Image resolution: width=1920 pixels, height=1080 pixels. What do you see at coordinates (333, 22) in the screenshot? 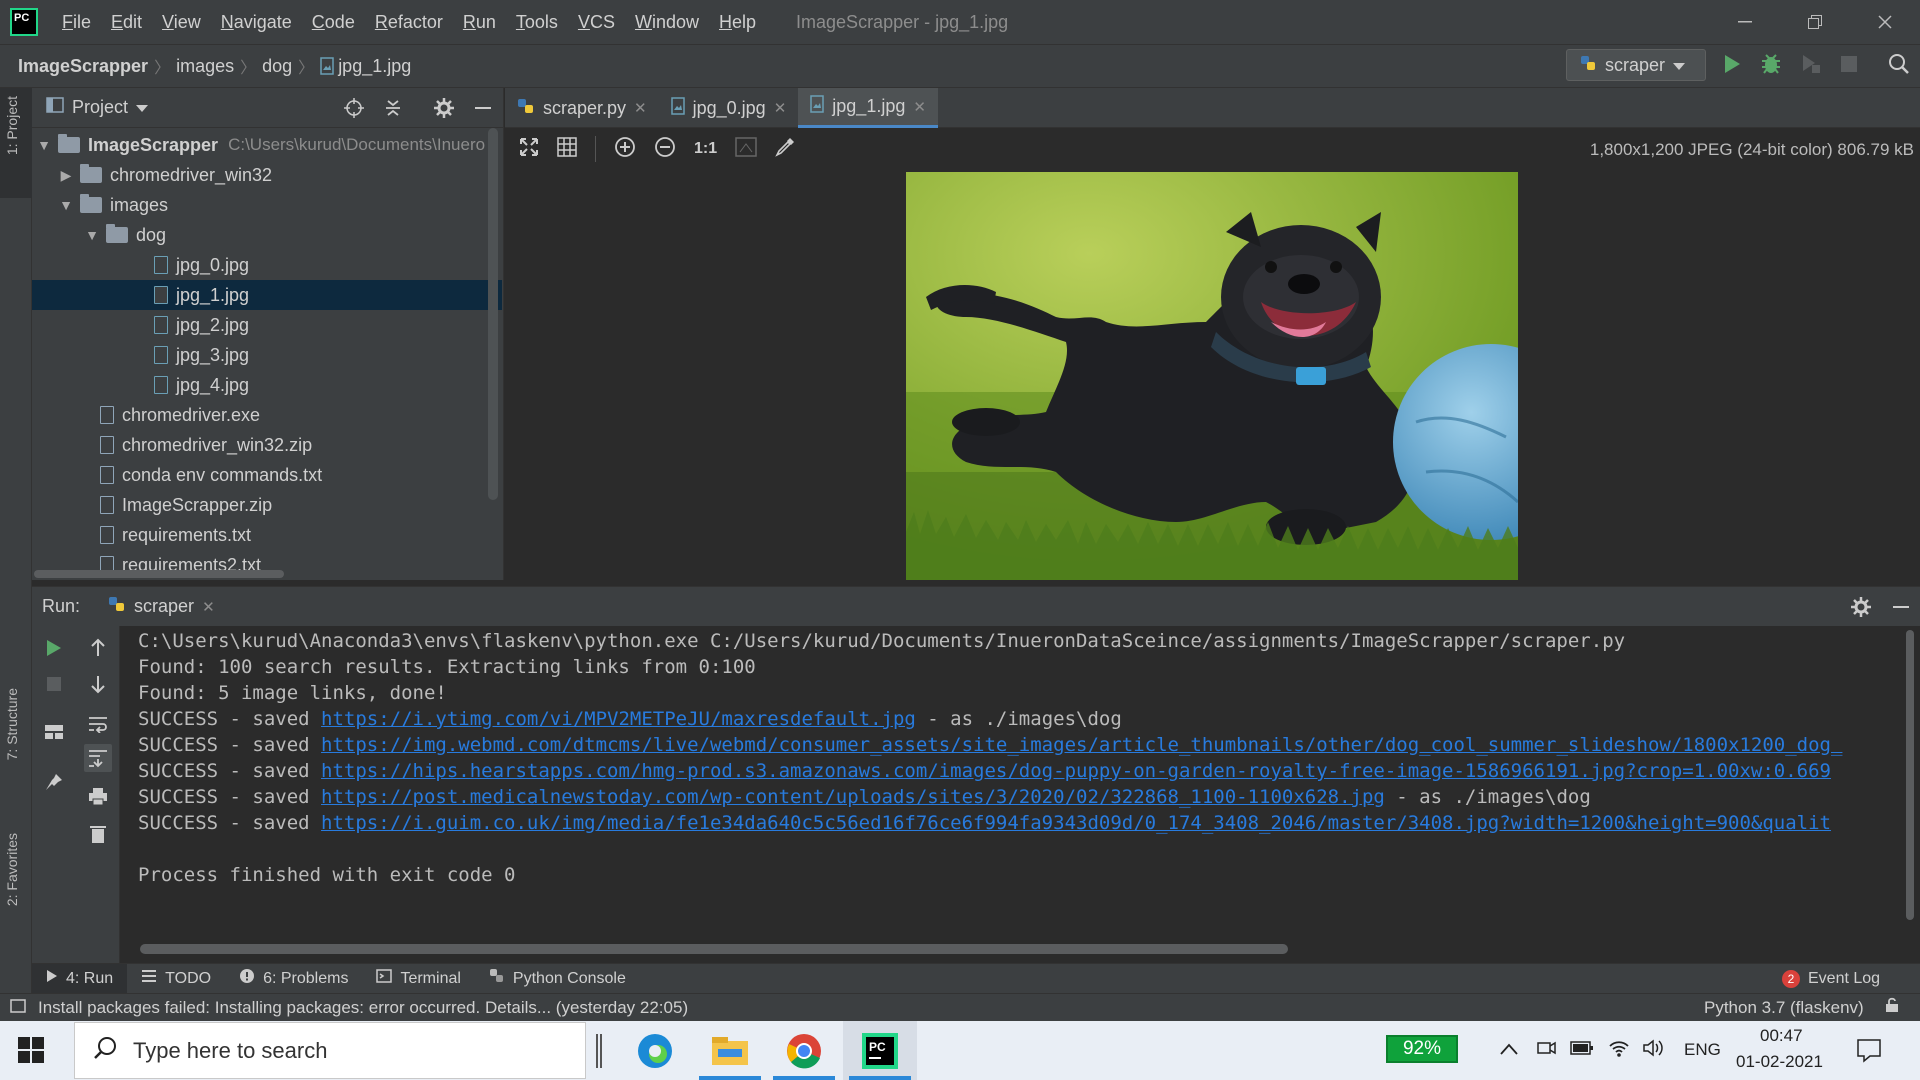
I see `menu-code: Code` at bounding box center [333, 22].